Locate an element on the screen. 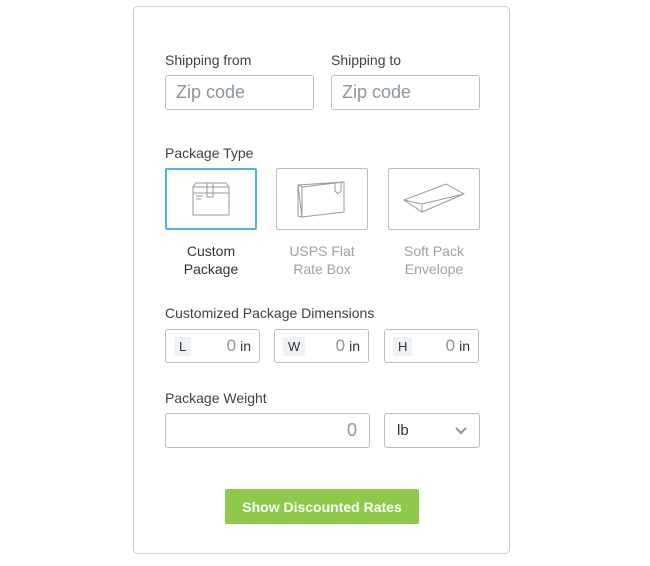 Image resolution: width=650 pixels, height=566 pixels. package-option-flat-rate is located at coordinates (322, 199).